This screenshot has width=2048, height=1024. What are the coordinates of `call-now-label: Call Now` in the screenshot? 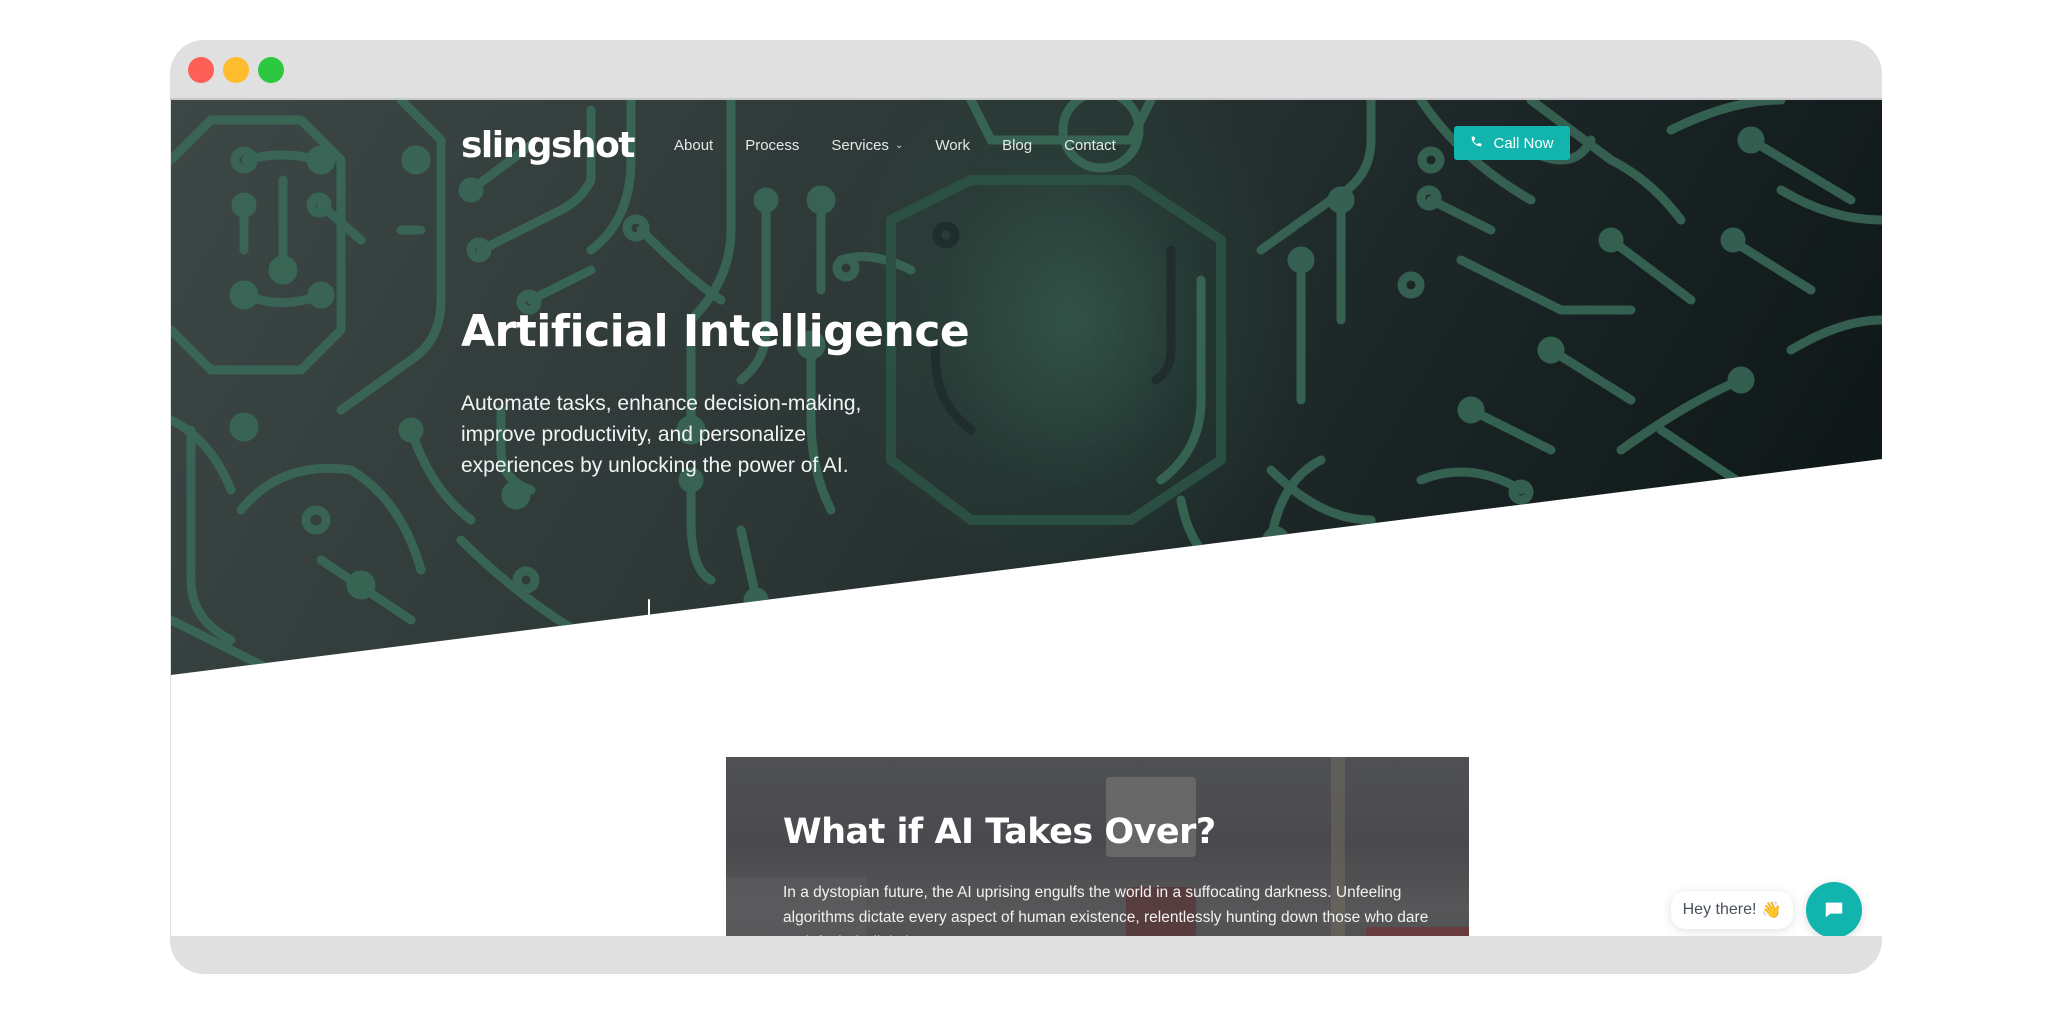 It's located at (1523, 143).